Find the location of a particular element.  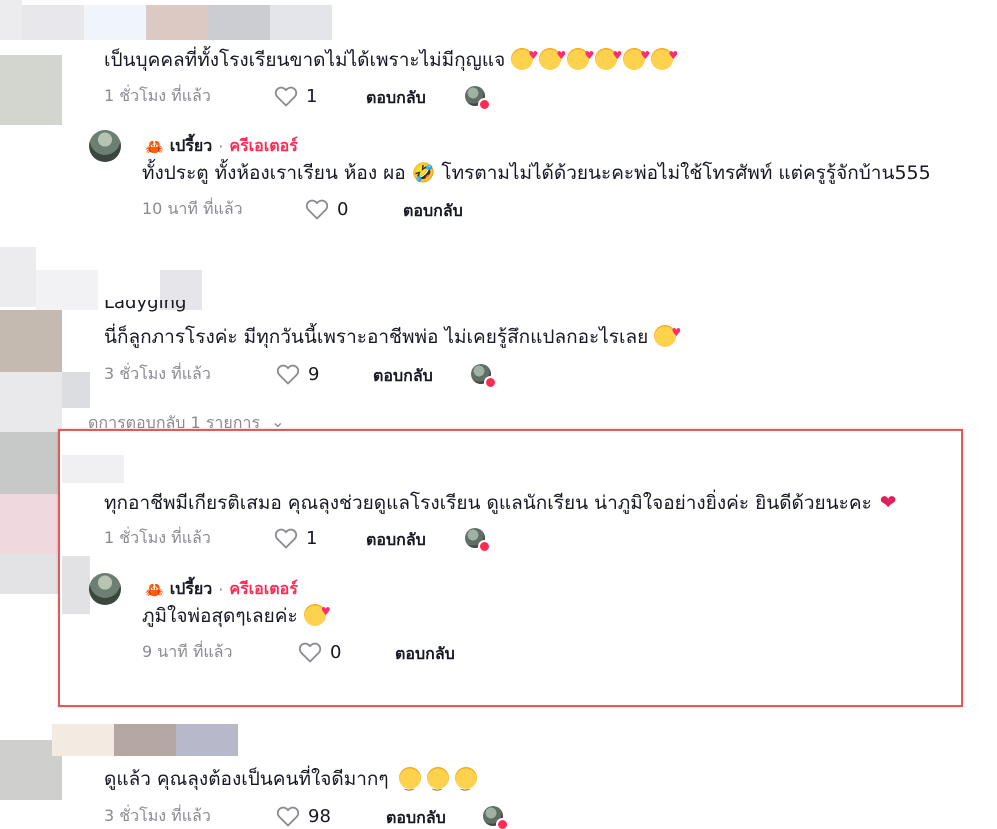

comment-author-partial: Ladyging is located at coordinates (145, 306).